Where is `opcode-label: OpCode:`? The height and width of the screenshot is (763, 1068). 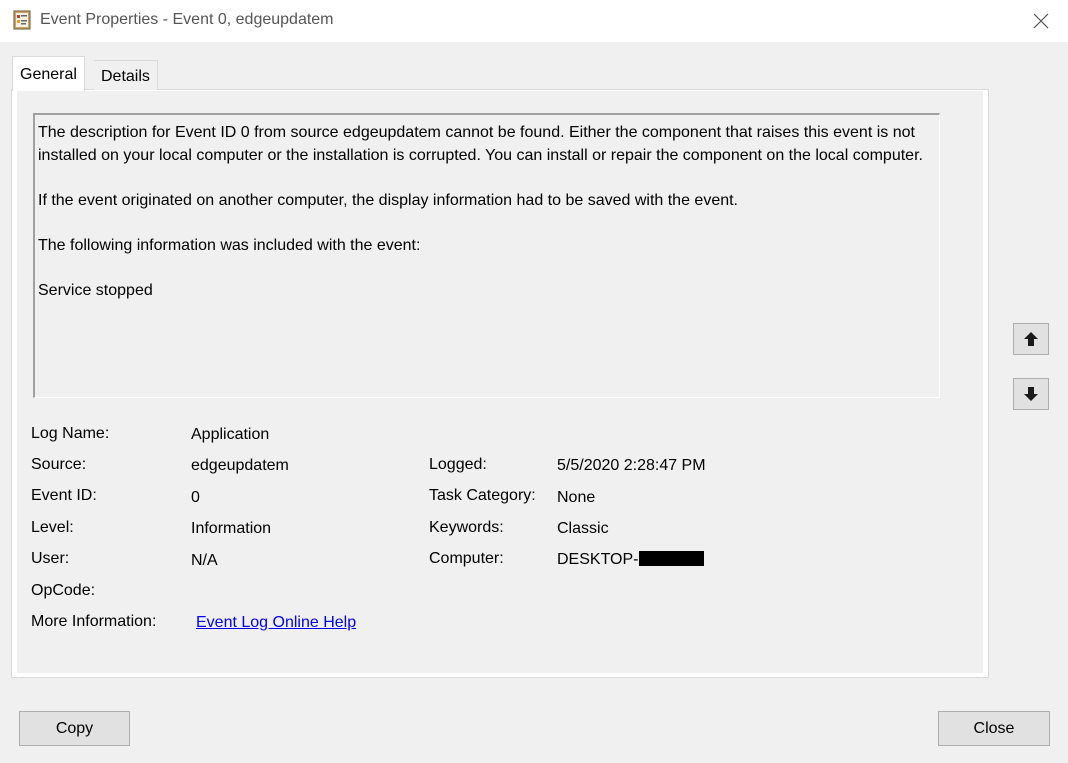 opcode-label: OpCode: is located at coordinates (63, 590).